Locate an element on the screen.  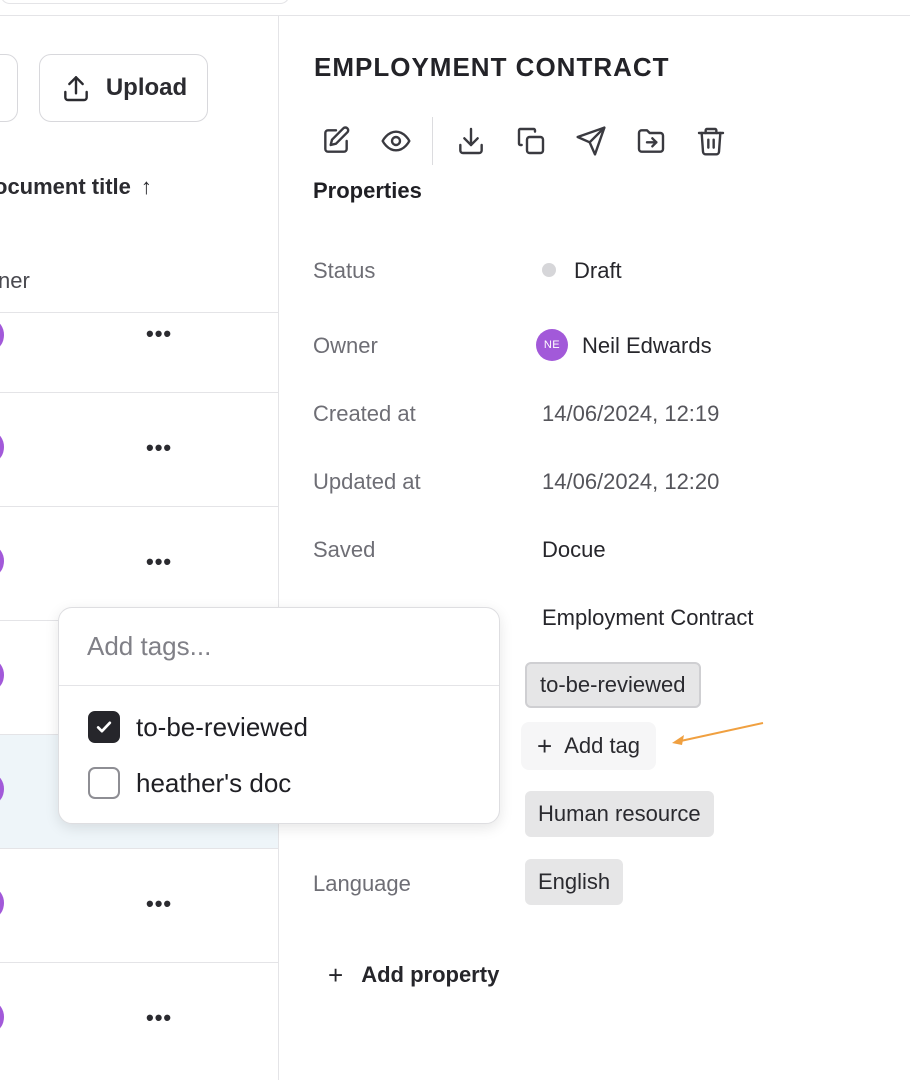
tag-option: to-be-reviewed is located at coordinates (198, 727).